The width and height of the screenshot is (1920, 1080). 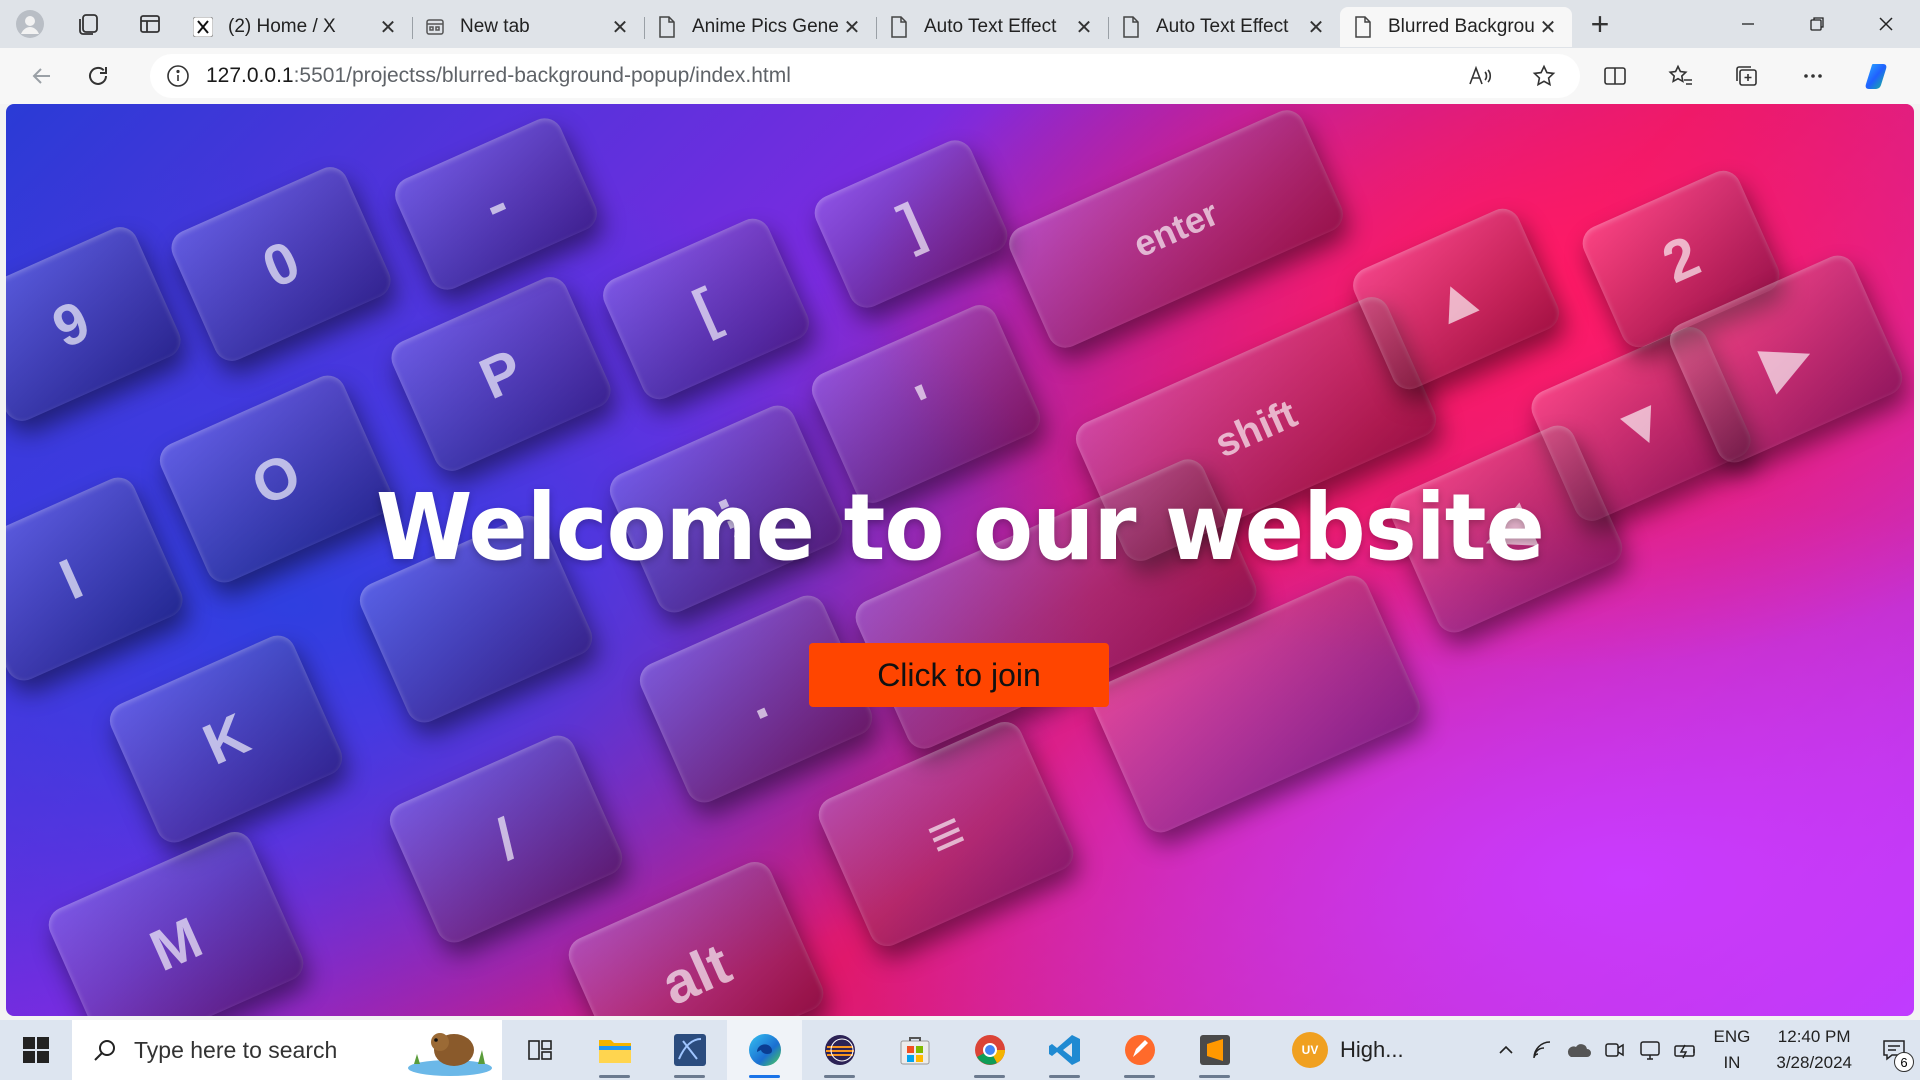 I want to click on back-arrow-icon, so click(x=41, y=76).